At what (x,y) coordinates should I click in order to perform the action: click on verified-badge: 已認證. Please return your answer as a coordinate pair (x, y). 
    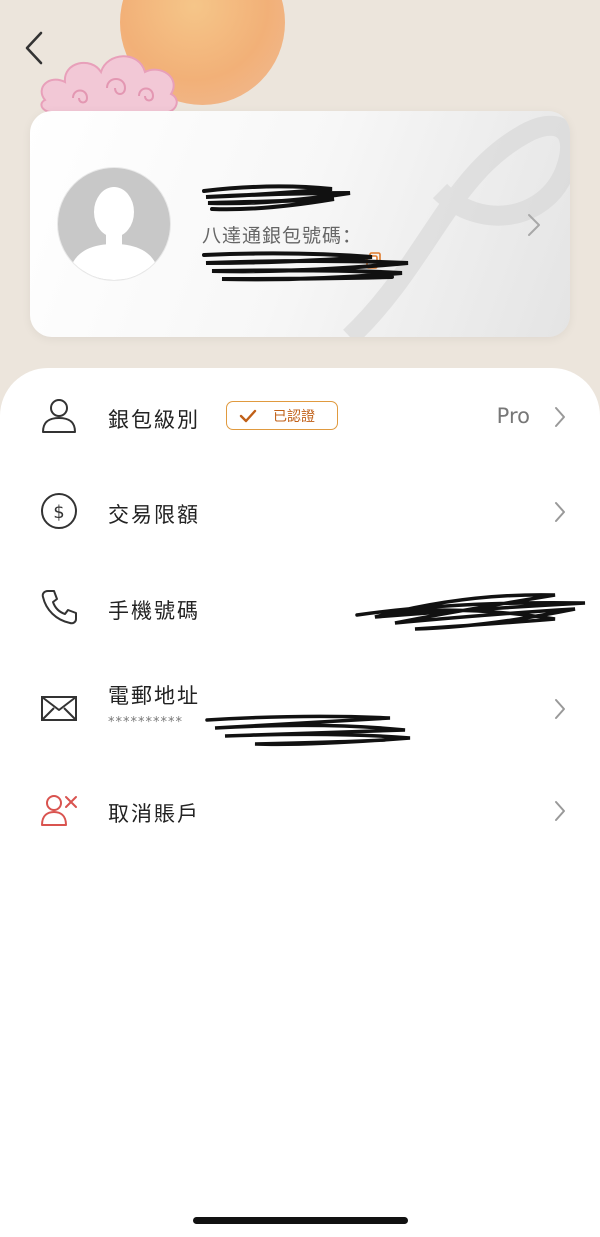
    Looking at the image, I should click on (282, 415).